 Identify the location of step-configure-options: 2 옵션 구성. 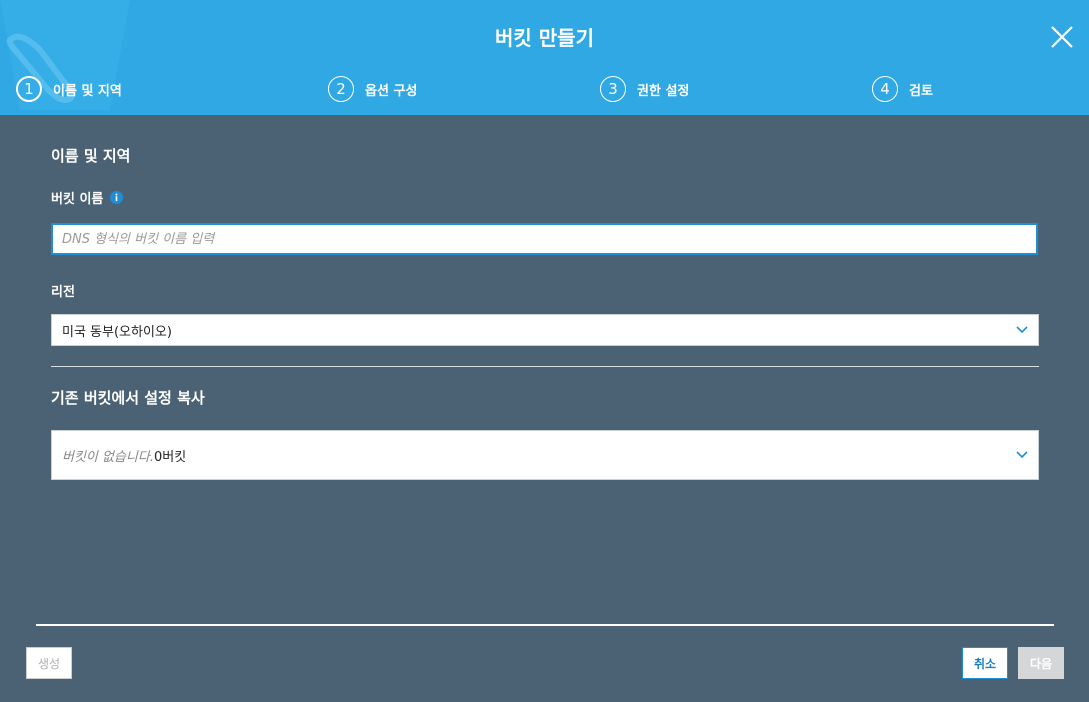
(372, 89).